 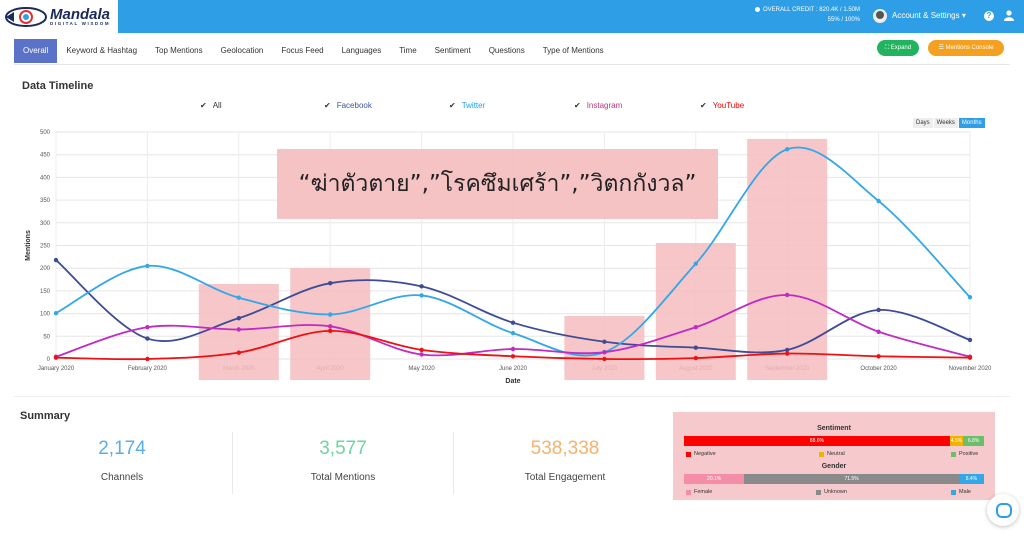 I want to click on channels-value: 2,174, so click(x=122, y=448).